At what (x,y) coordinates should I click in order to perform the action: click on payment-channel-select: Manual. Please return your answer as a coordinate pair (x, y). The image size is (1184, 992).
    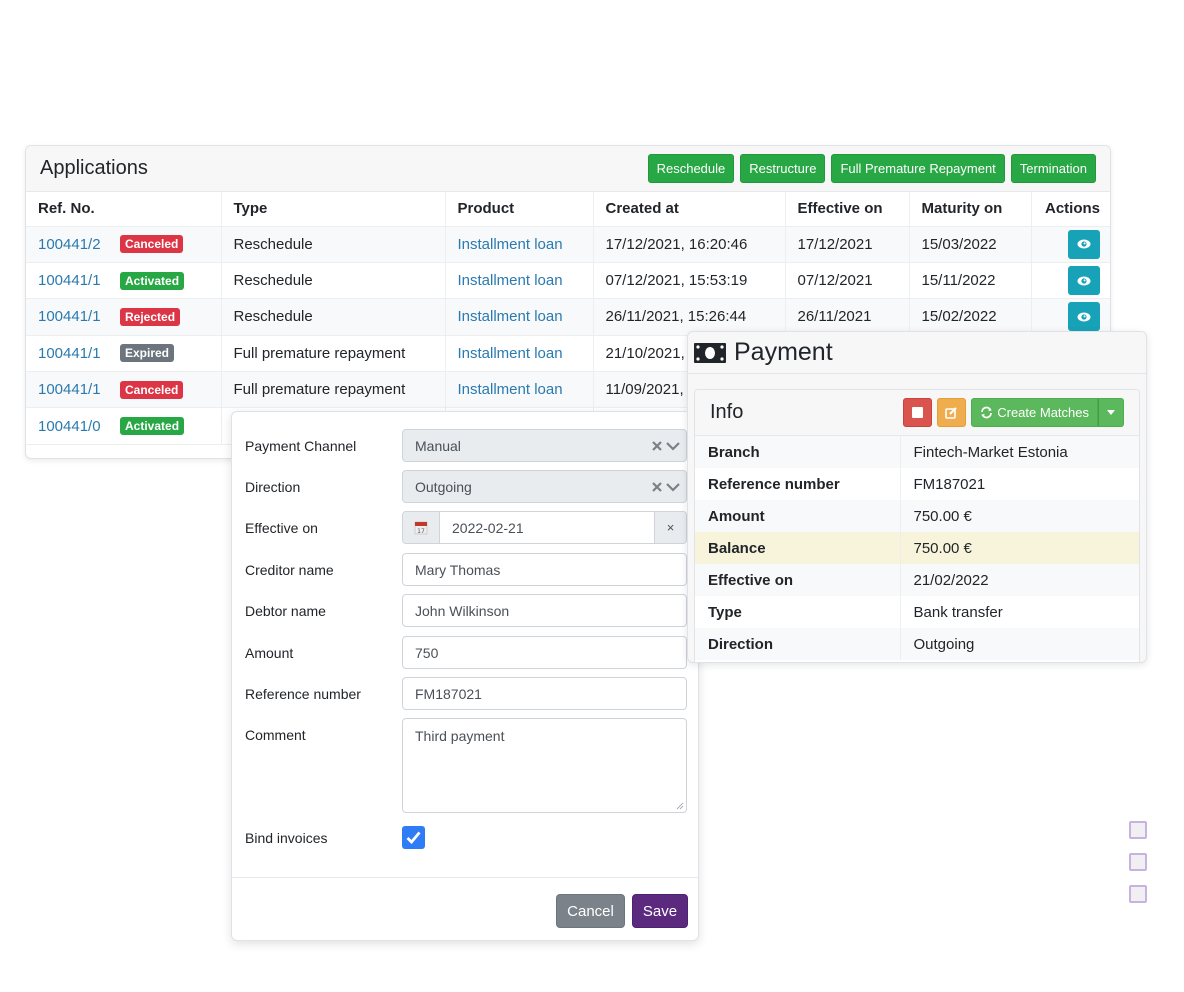
    Looking at the image, I should click on (544, 445).